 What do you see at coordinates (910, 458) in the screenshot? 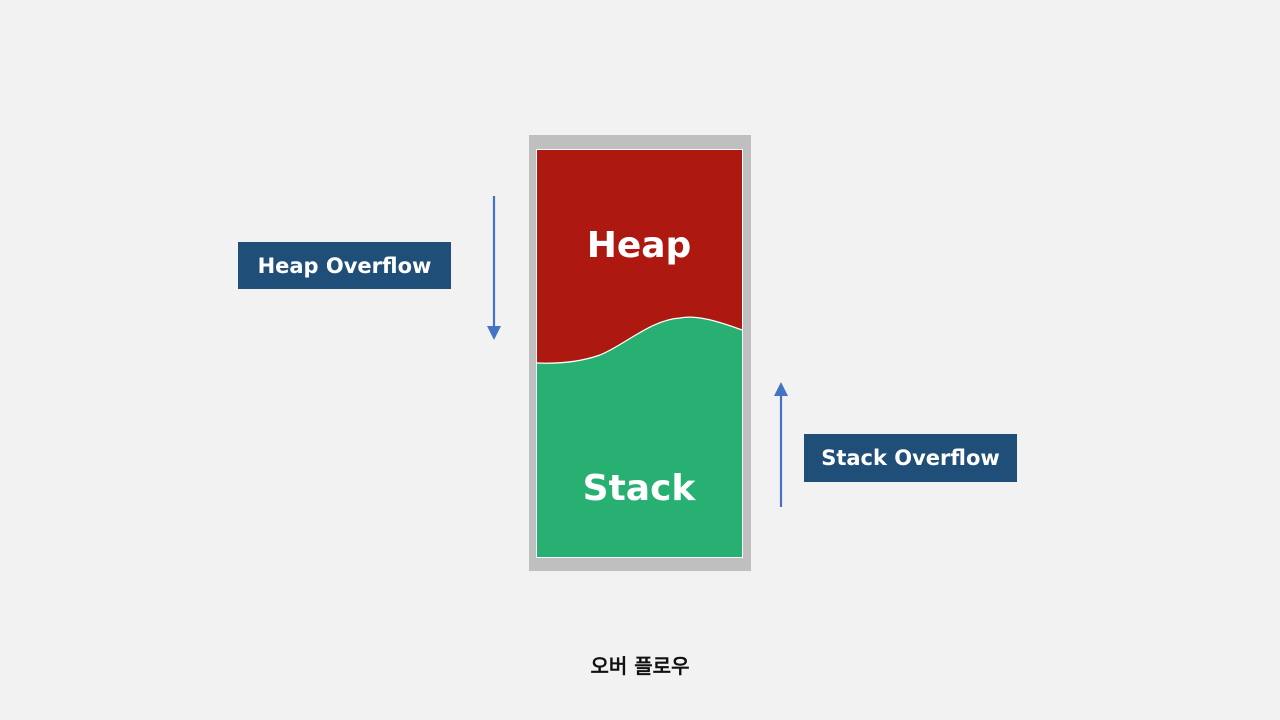
I see `stack-overflow-label: Stack Overflow` at bounding box center [910, 458].